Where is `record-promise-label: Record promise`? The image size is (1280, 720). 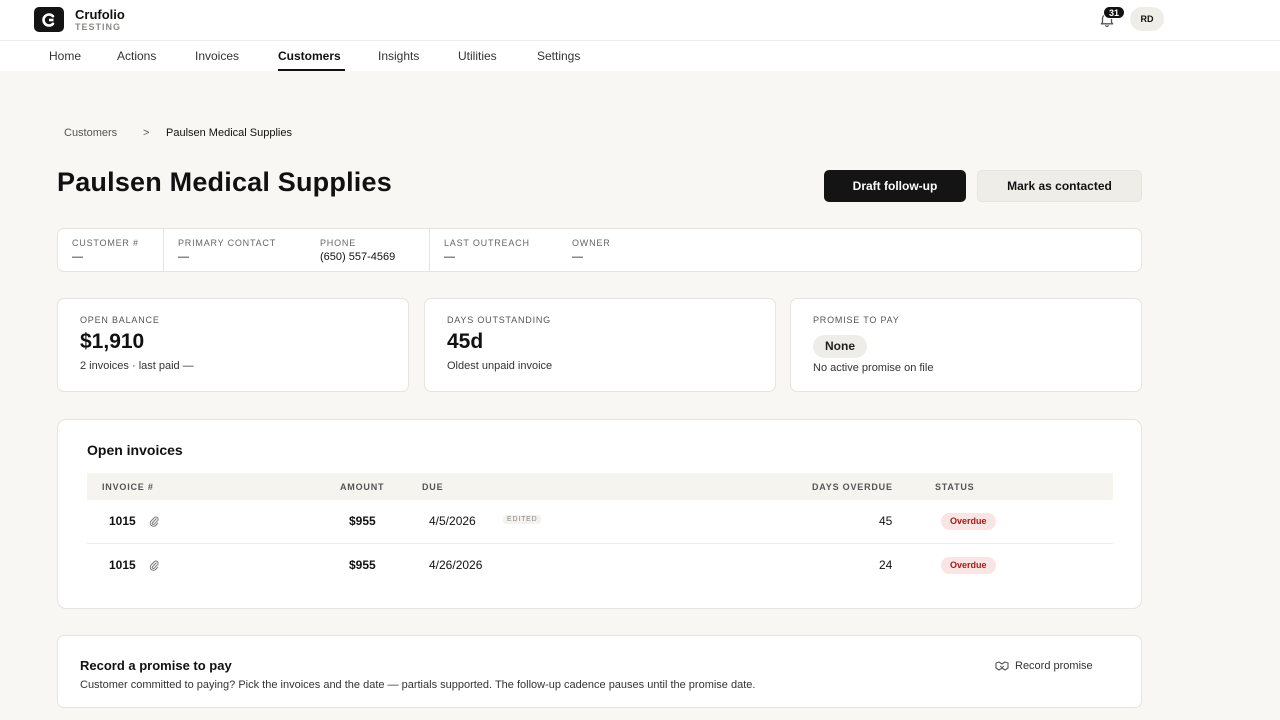 record-promise-label: Record promise is located at coordinates (1054, 666).